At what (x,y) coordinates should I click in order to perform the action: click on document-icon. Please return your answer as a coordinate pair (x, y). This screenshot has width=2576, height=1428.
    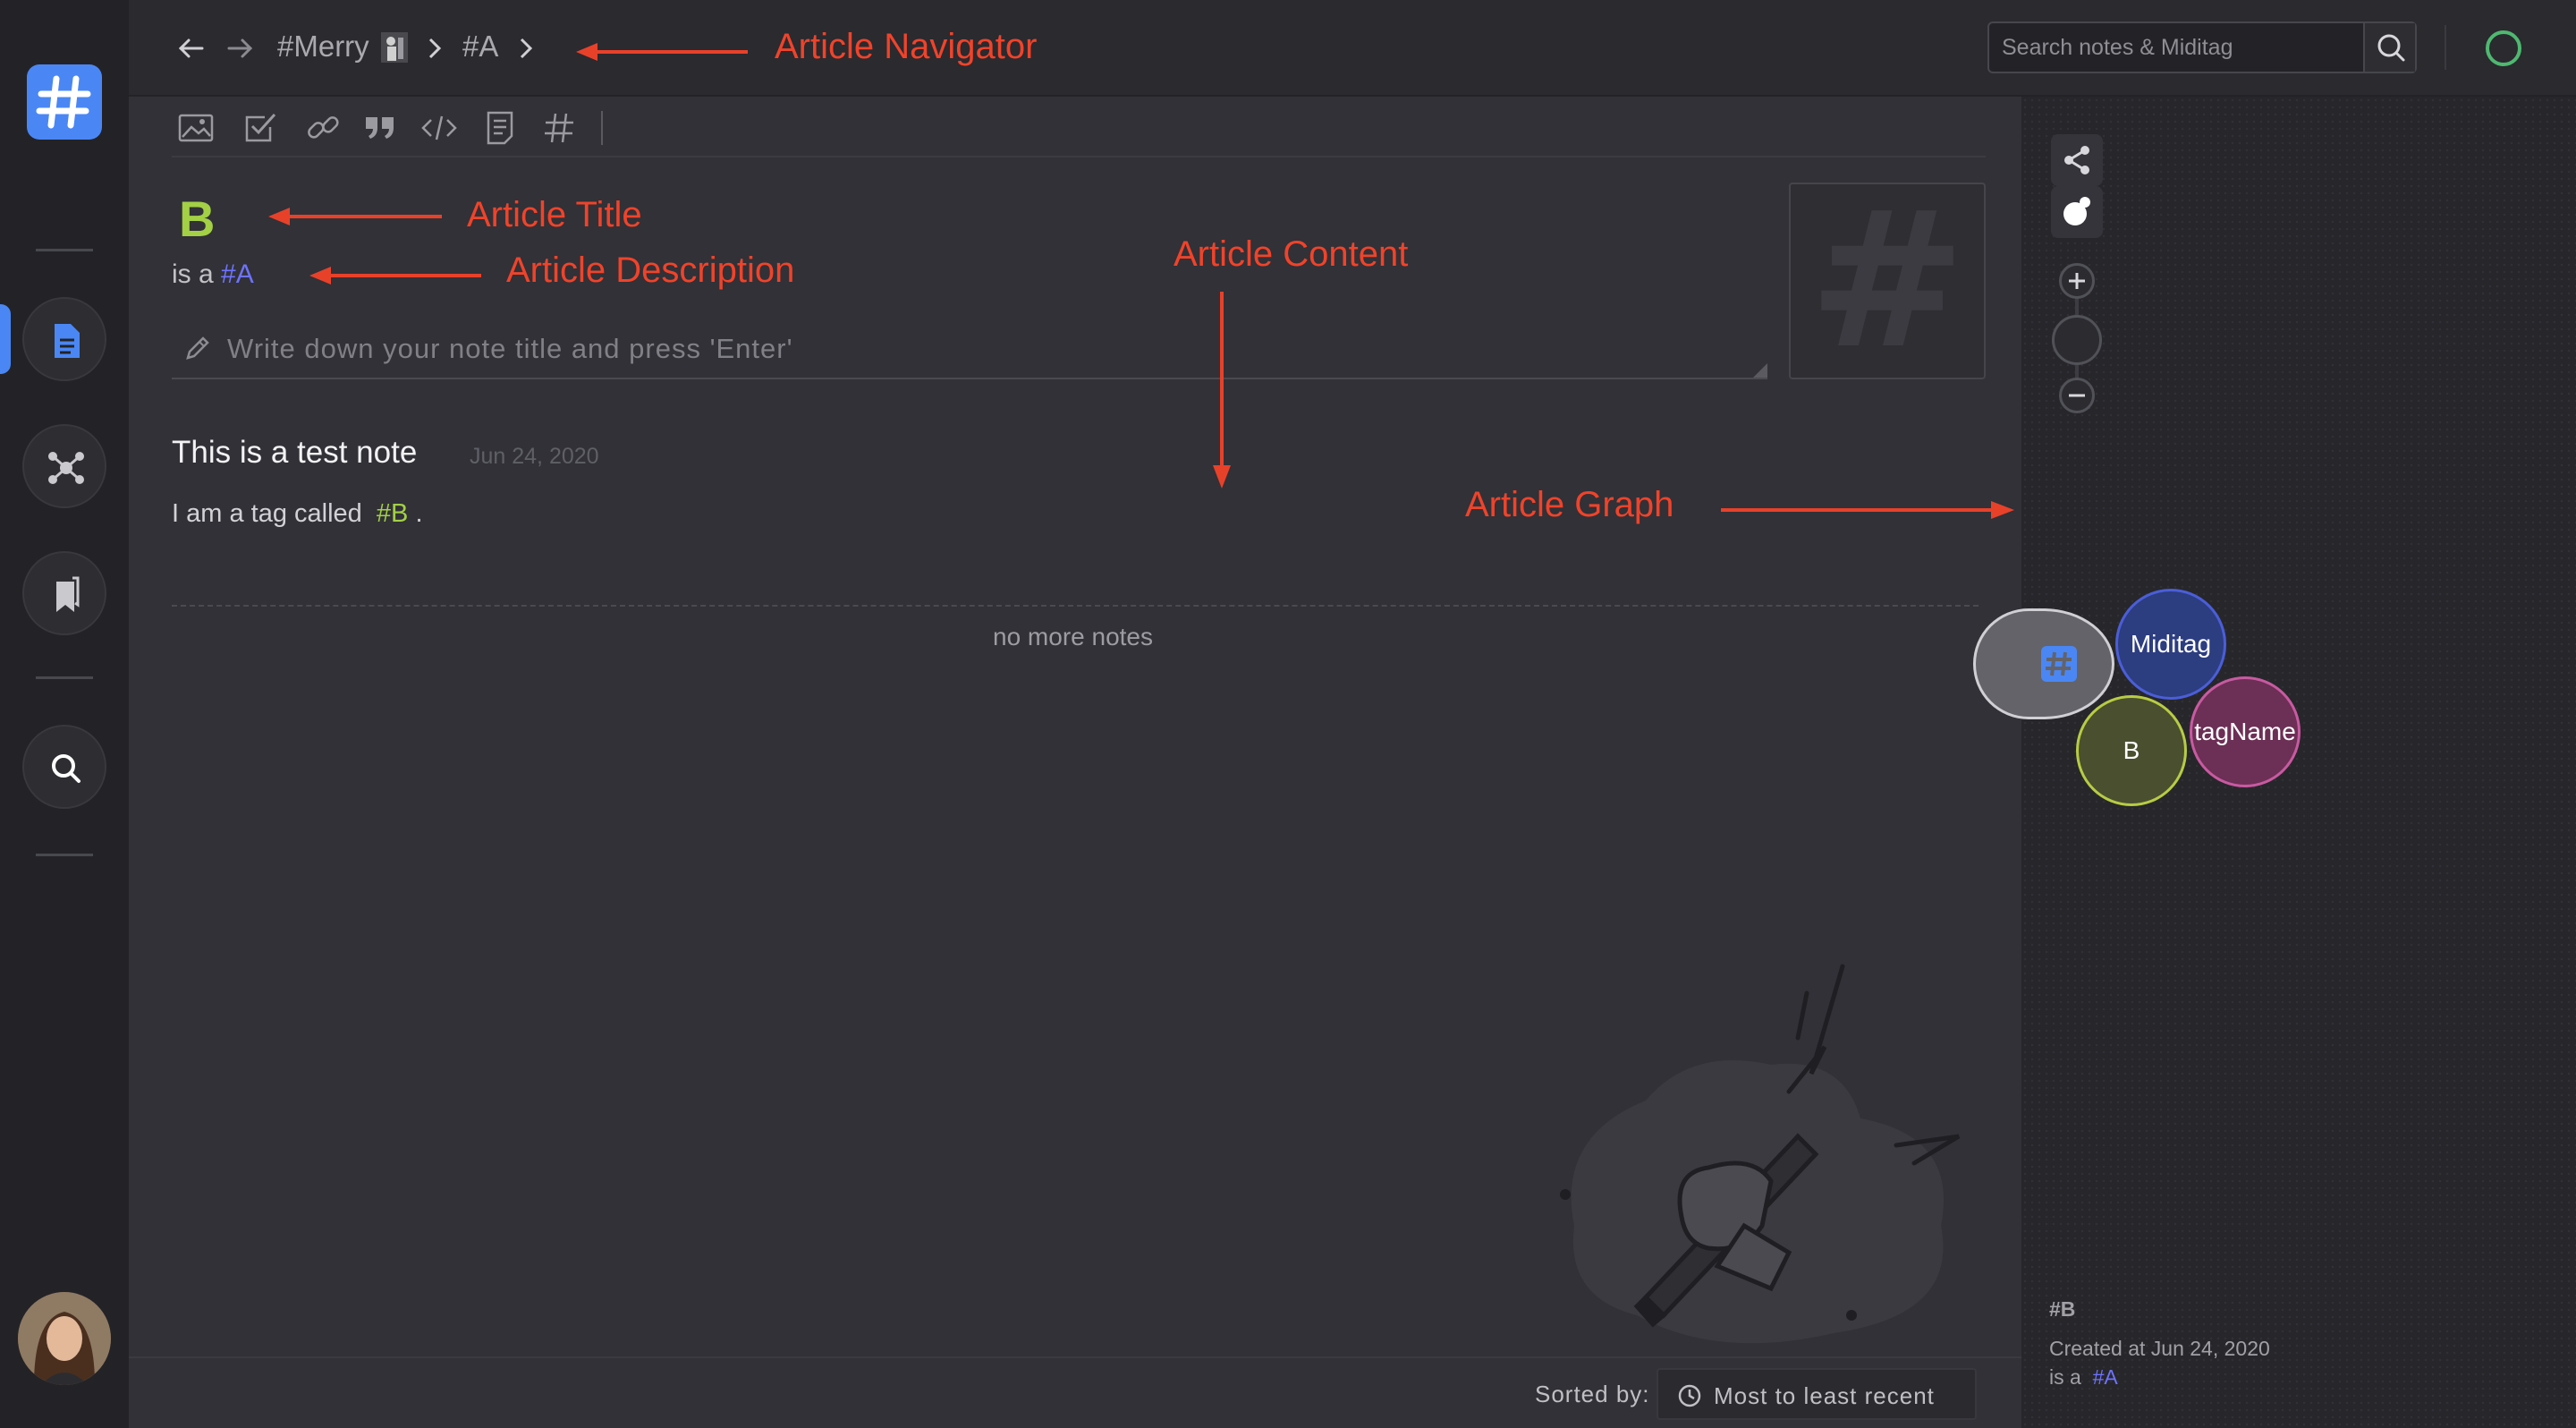
    Looking at the image, I should click on (67, 341).